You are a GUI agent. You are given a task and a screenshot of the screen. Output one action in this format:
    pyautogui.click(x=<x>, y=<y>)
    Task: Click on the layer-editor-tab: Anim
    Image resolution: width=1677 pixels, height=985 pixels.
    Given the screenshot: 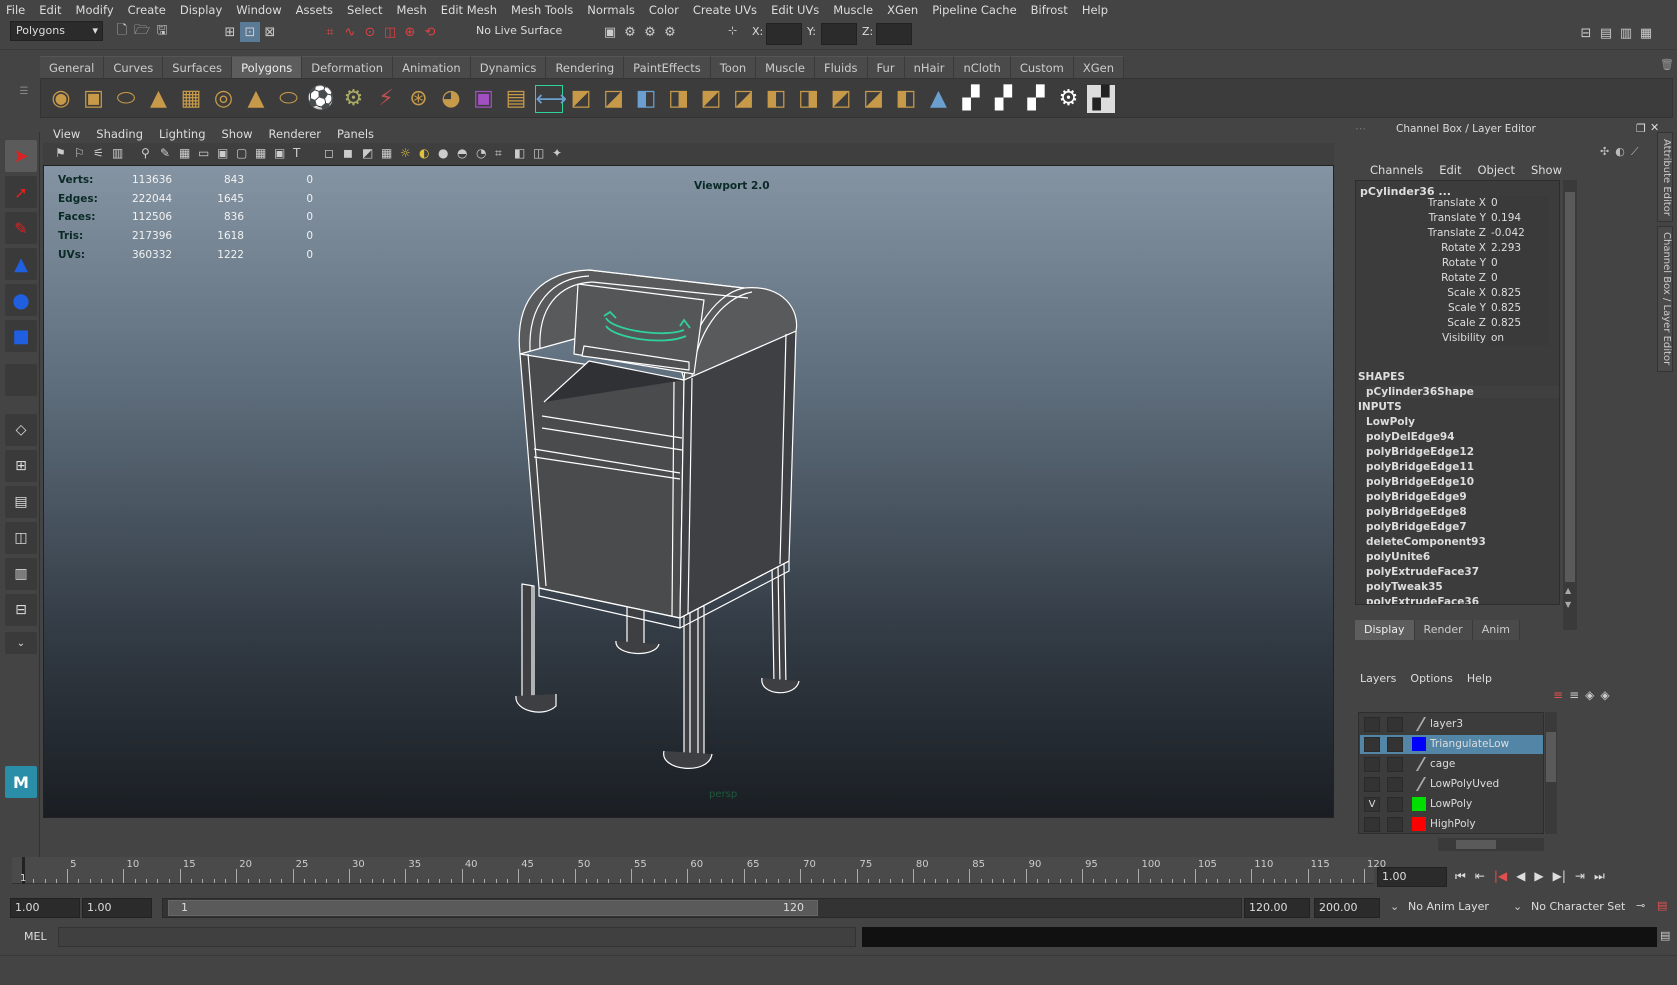 What is the action you would take?
    pyautogui.click(x=1496, y=630)
    